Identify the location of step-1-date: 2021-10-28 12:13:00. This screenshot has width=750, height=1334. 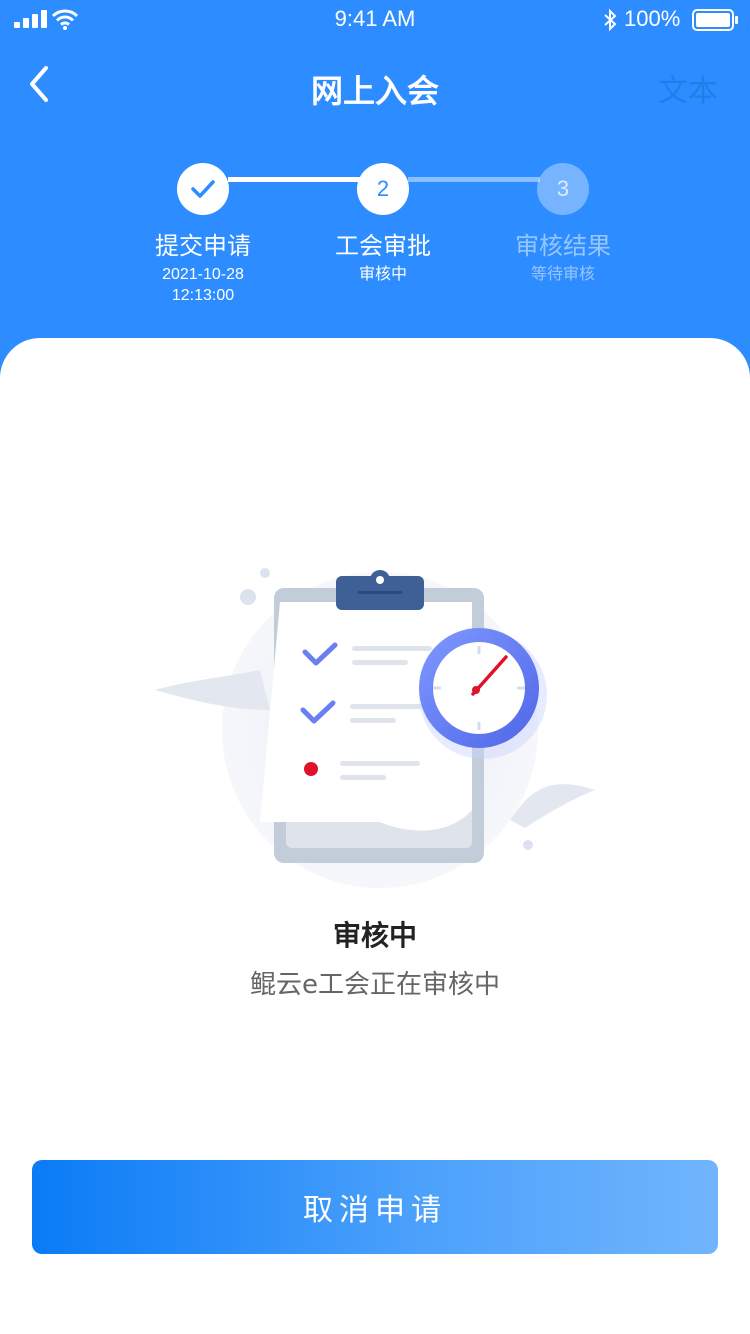
(203, 285).